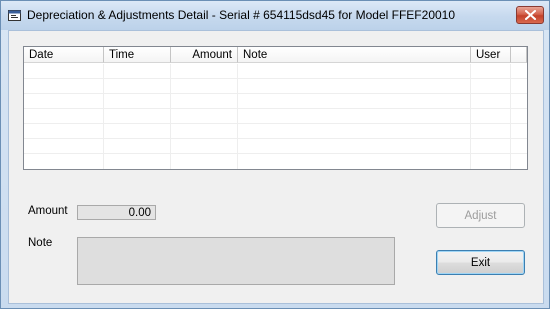 This screenshot has height=309, width=550. What do you see at coordinates (491, 55) in the screenshot?
I see `column-header-user: User` at bounding box center [491, 55].